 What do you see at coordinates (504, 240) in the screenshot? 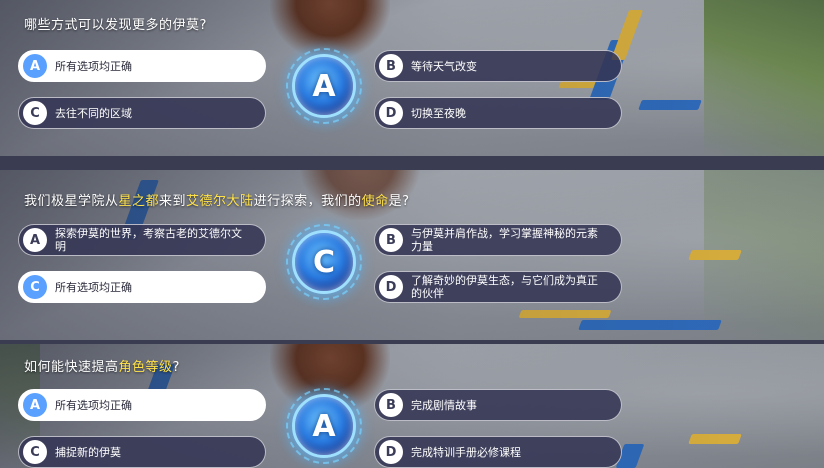
I see `option-label: 与伊莫并肩作战，学习掌握神秘的元素力量` at bounding box center [504, 240].